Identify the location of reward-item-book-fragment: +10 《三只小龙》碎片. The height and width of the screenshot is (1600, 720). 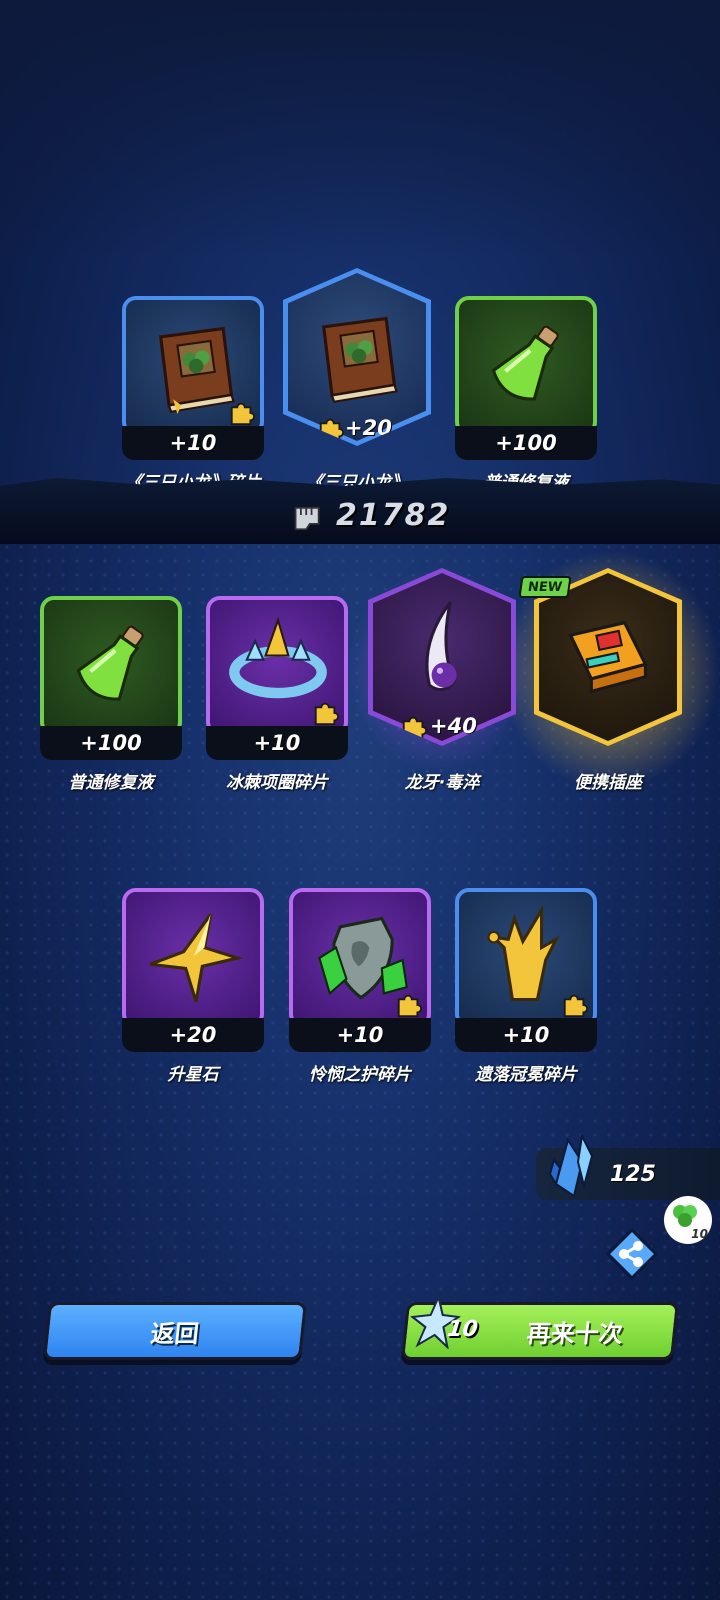
(193, 394).